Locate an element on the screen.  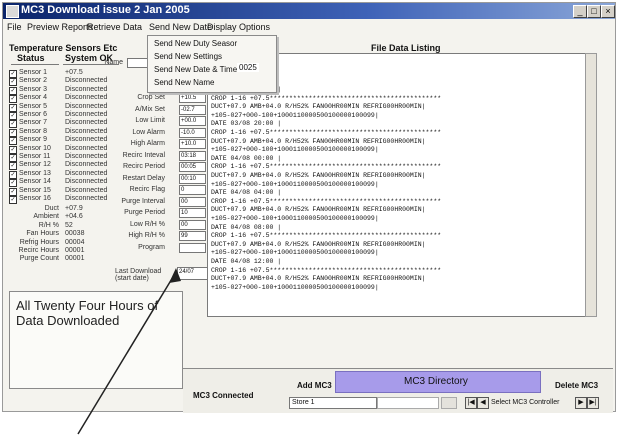
dropdown-item-date-time: Send New Date & Time is located at coordinates (195, 69).